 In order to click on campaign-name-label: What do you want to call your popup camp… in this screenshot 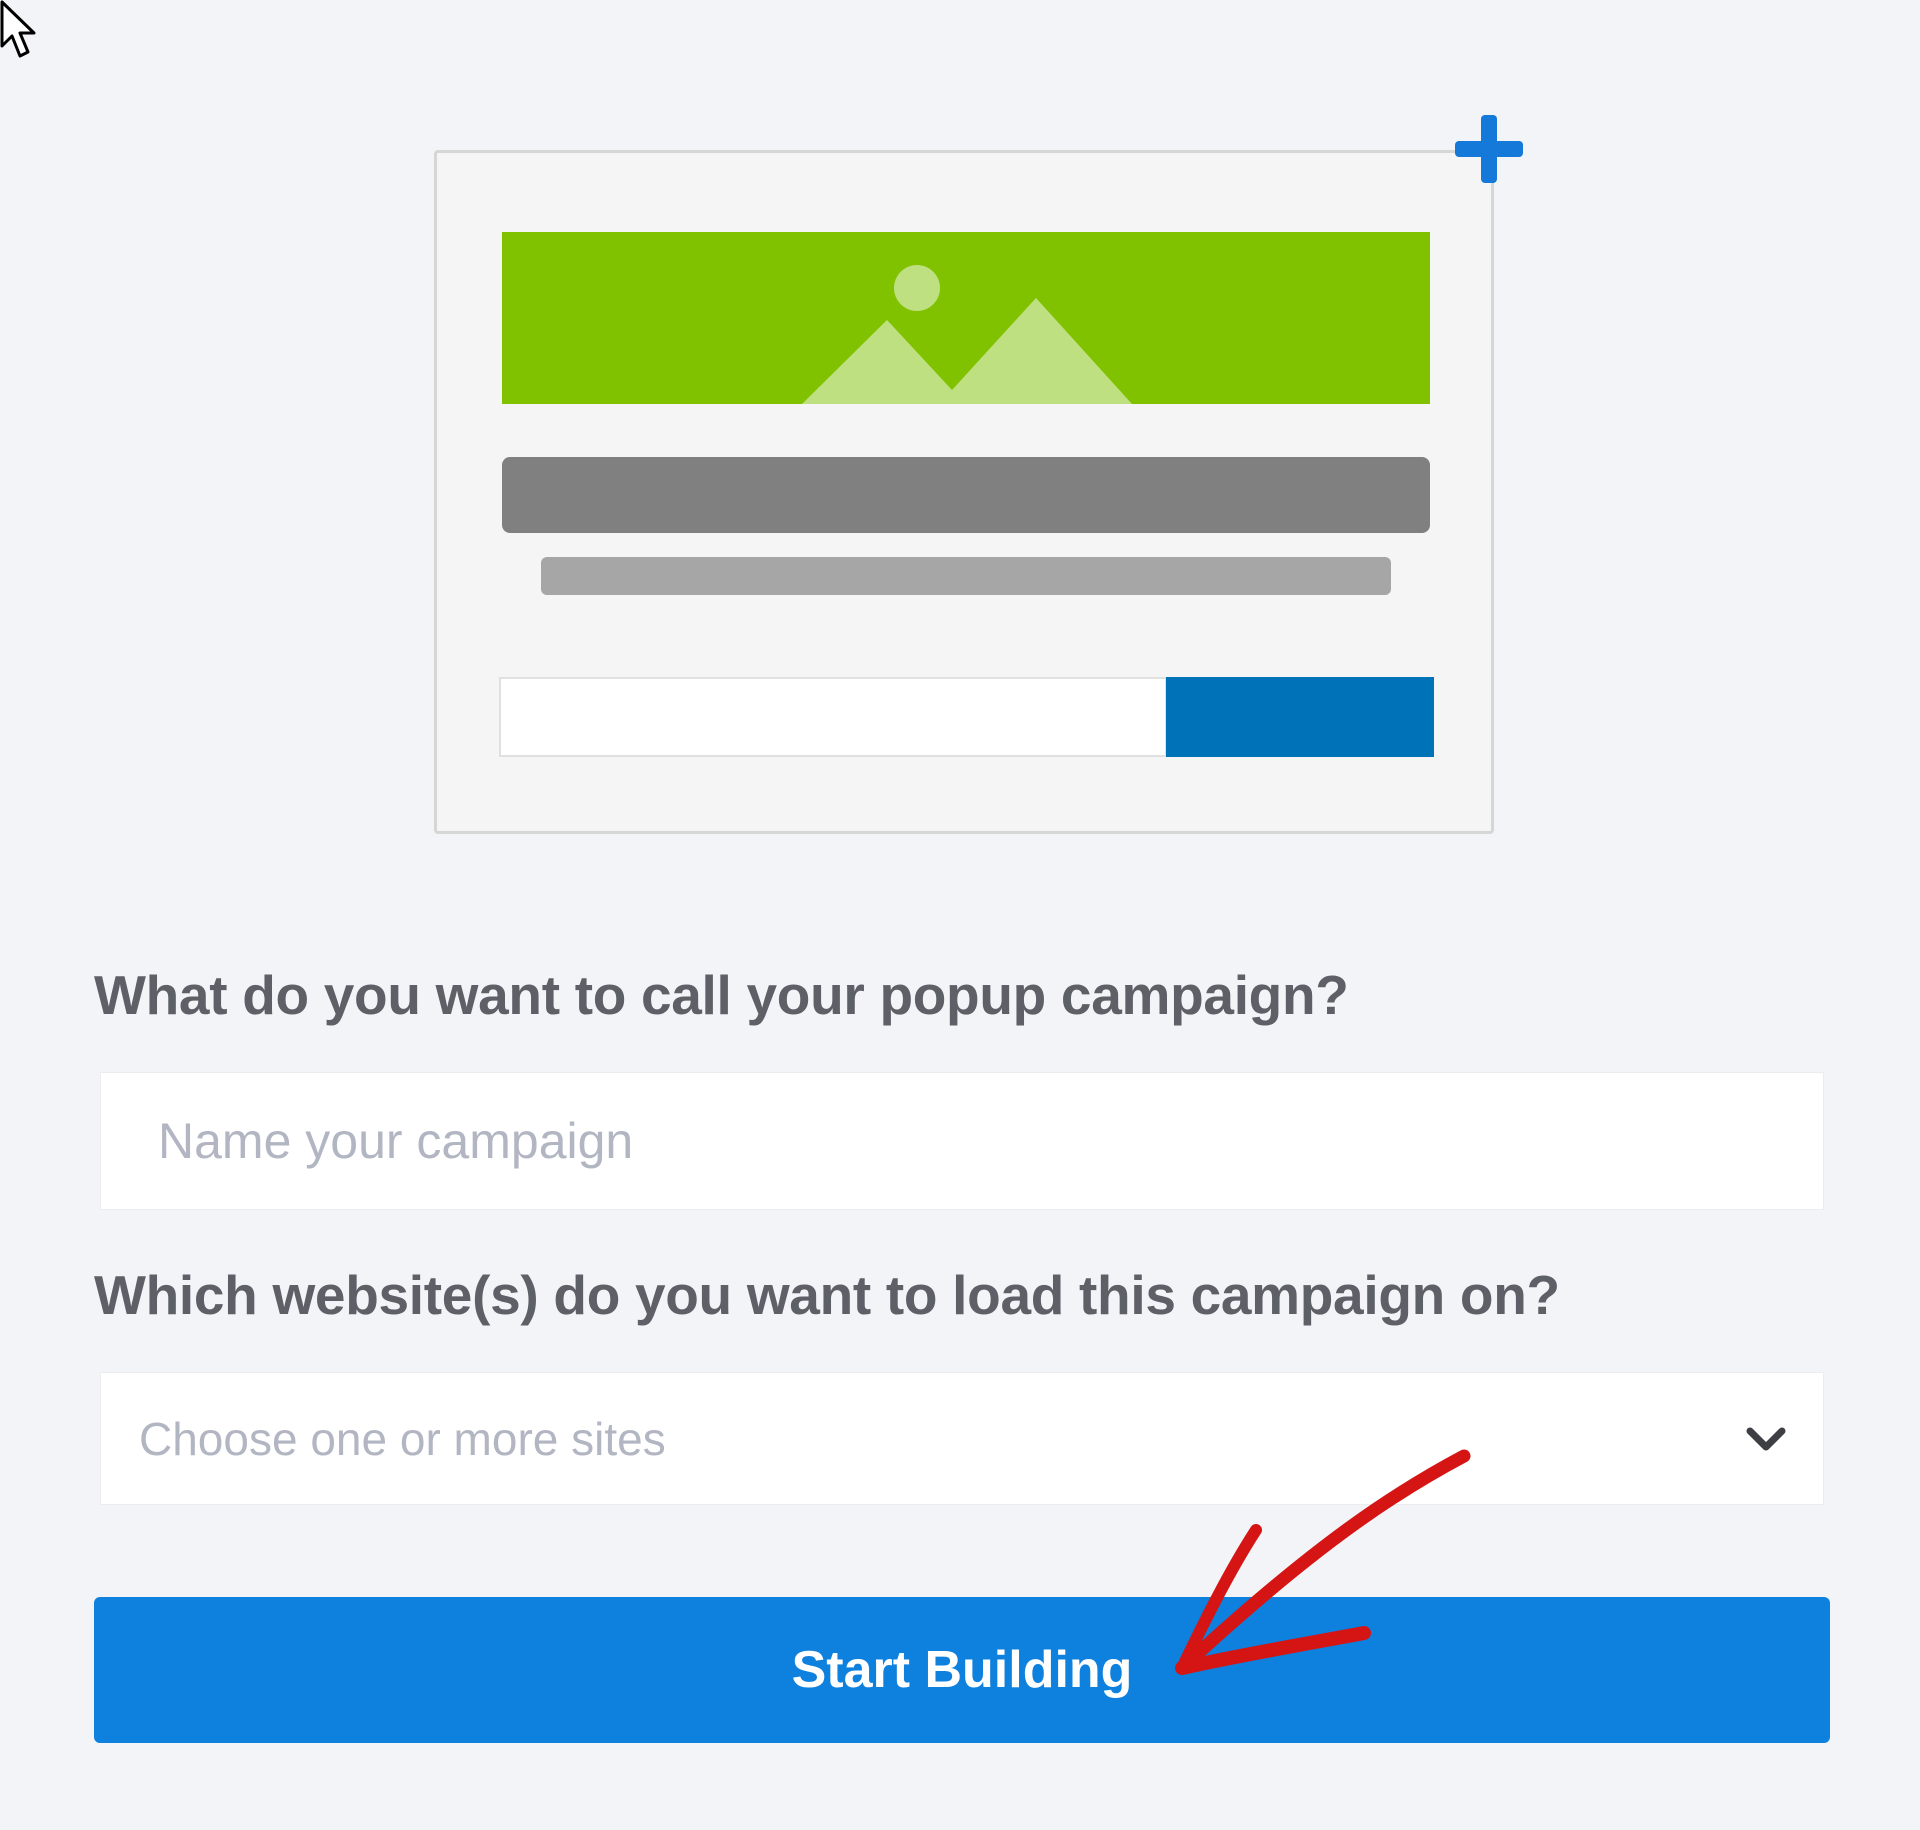, I will do `click(721, 995)`.